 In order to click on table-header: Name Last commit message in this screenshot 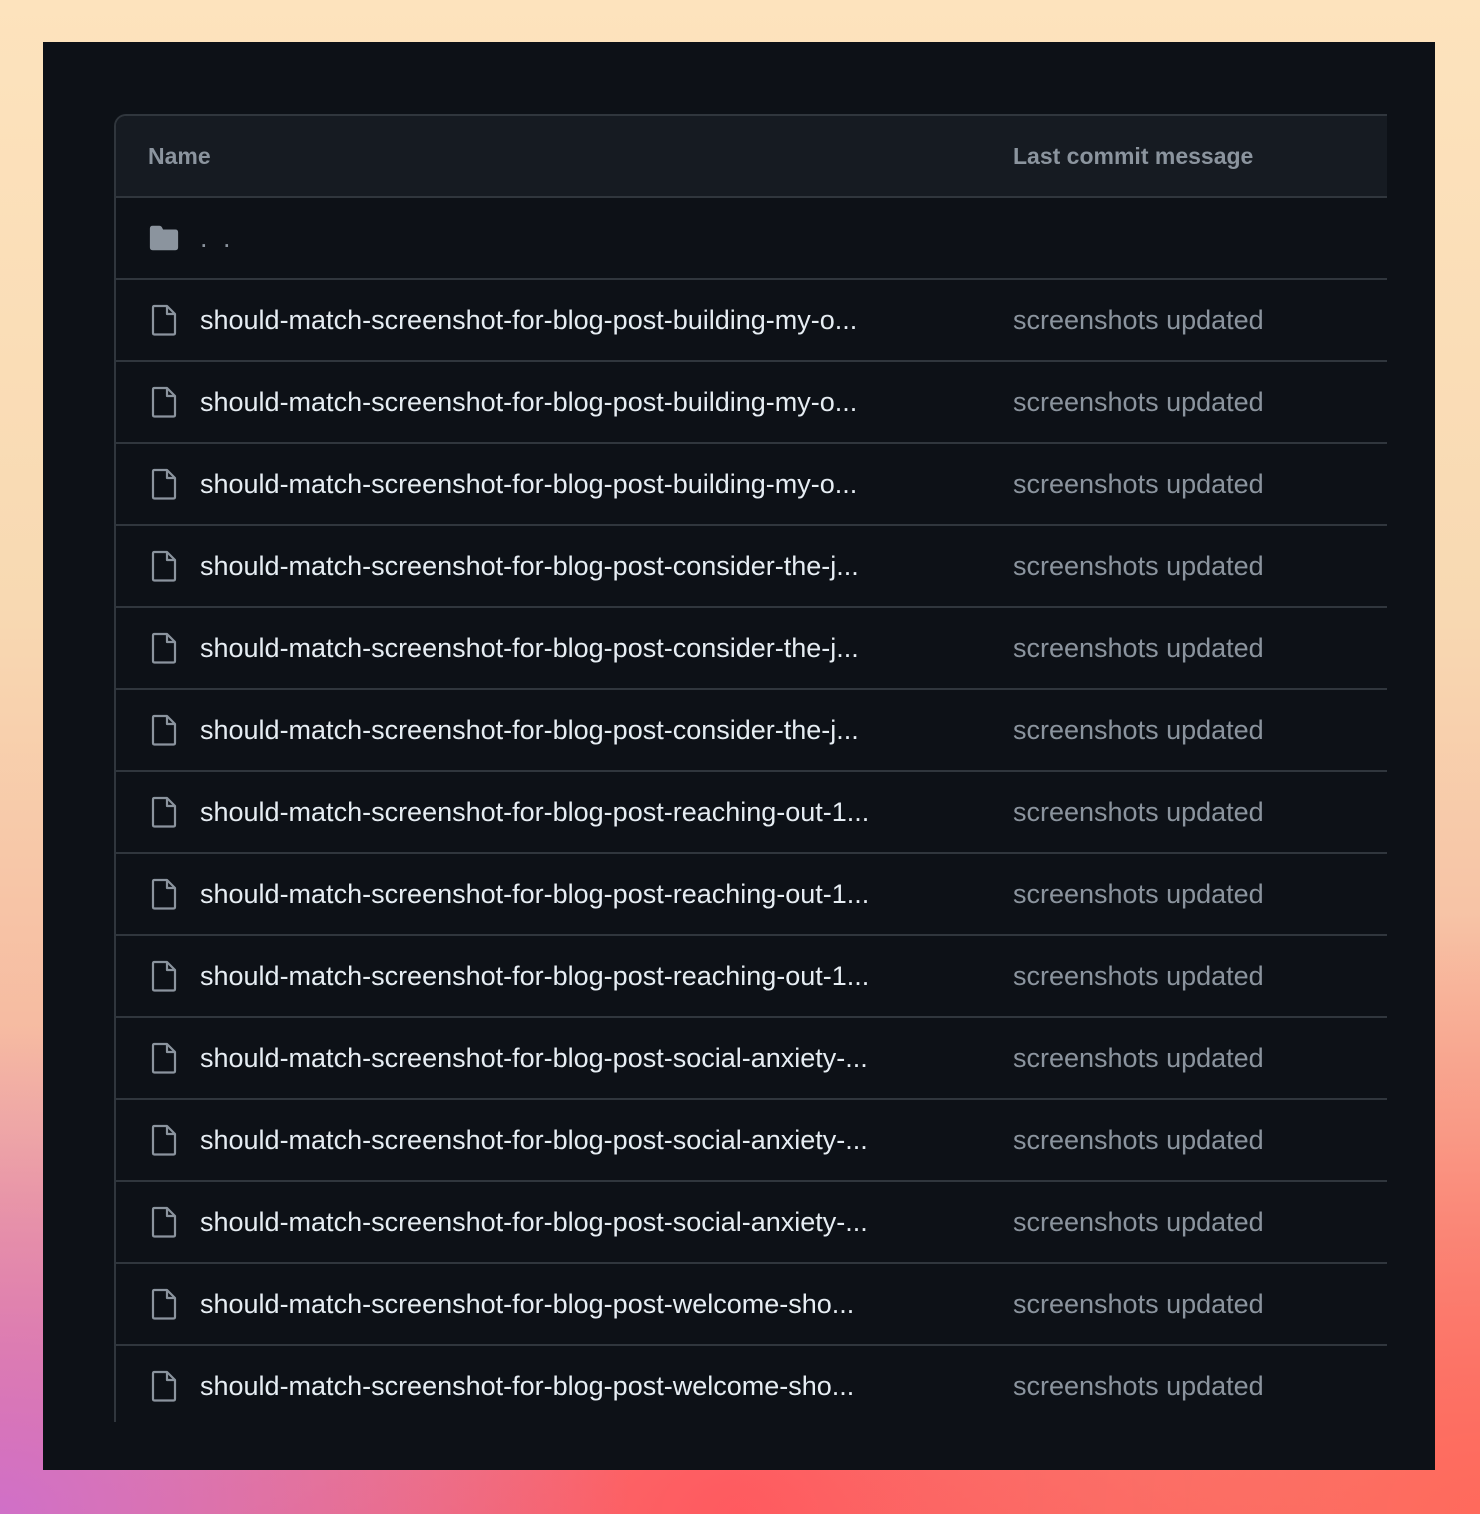, I will do `click(751, 157)`.